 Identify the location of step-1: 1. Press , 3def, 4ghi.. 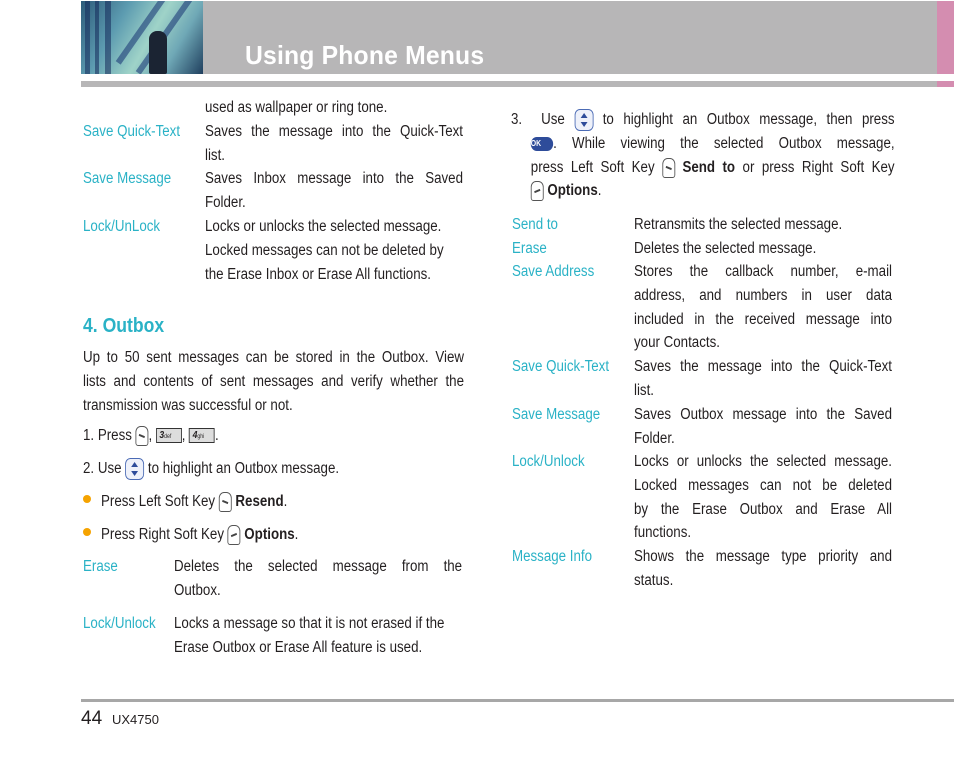
(151, 436).